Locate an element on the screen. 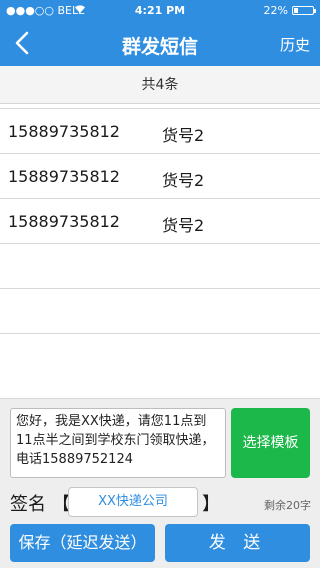 Image resolution: width=320 pixels, height=568 pixels. signature-label: 签名 is located at coordinates (28, 504).